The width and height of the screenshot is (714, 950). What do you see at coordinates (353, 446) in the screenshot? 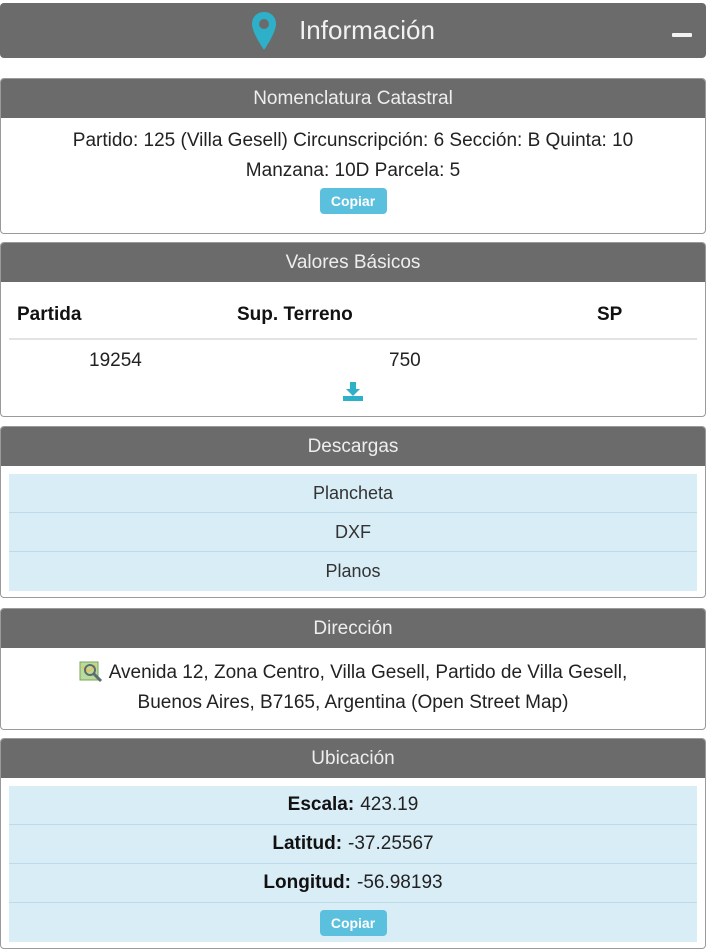
I see `descargas-title: Descargas` at bounding box center [353, 446].